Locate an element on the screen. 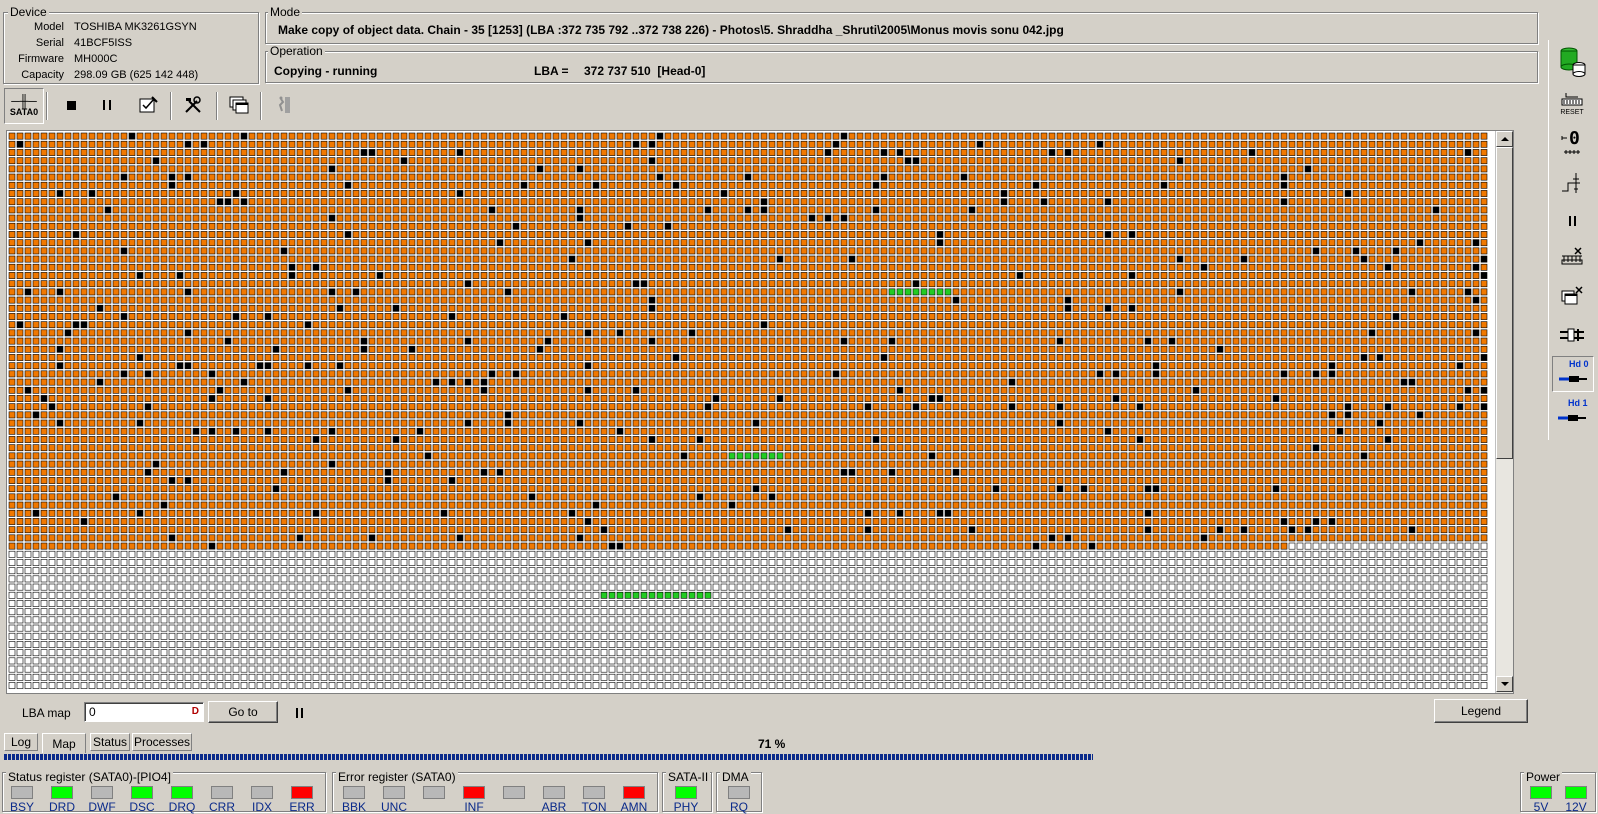 This screenshot has height=814, width=1598. power-12v-led is located at coordinates (1576, 792).